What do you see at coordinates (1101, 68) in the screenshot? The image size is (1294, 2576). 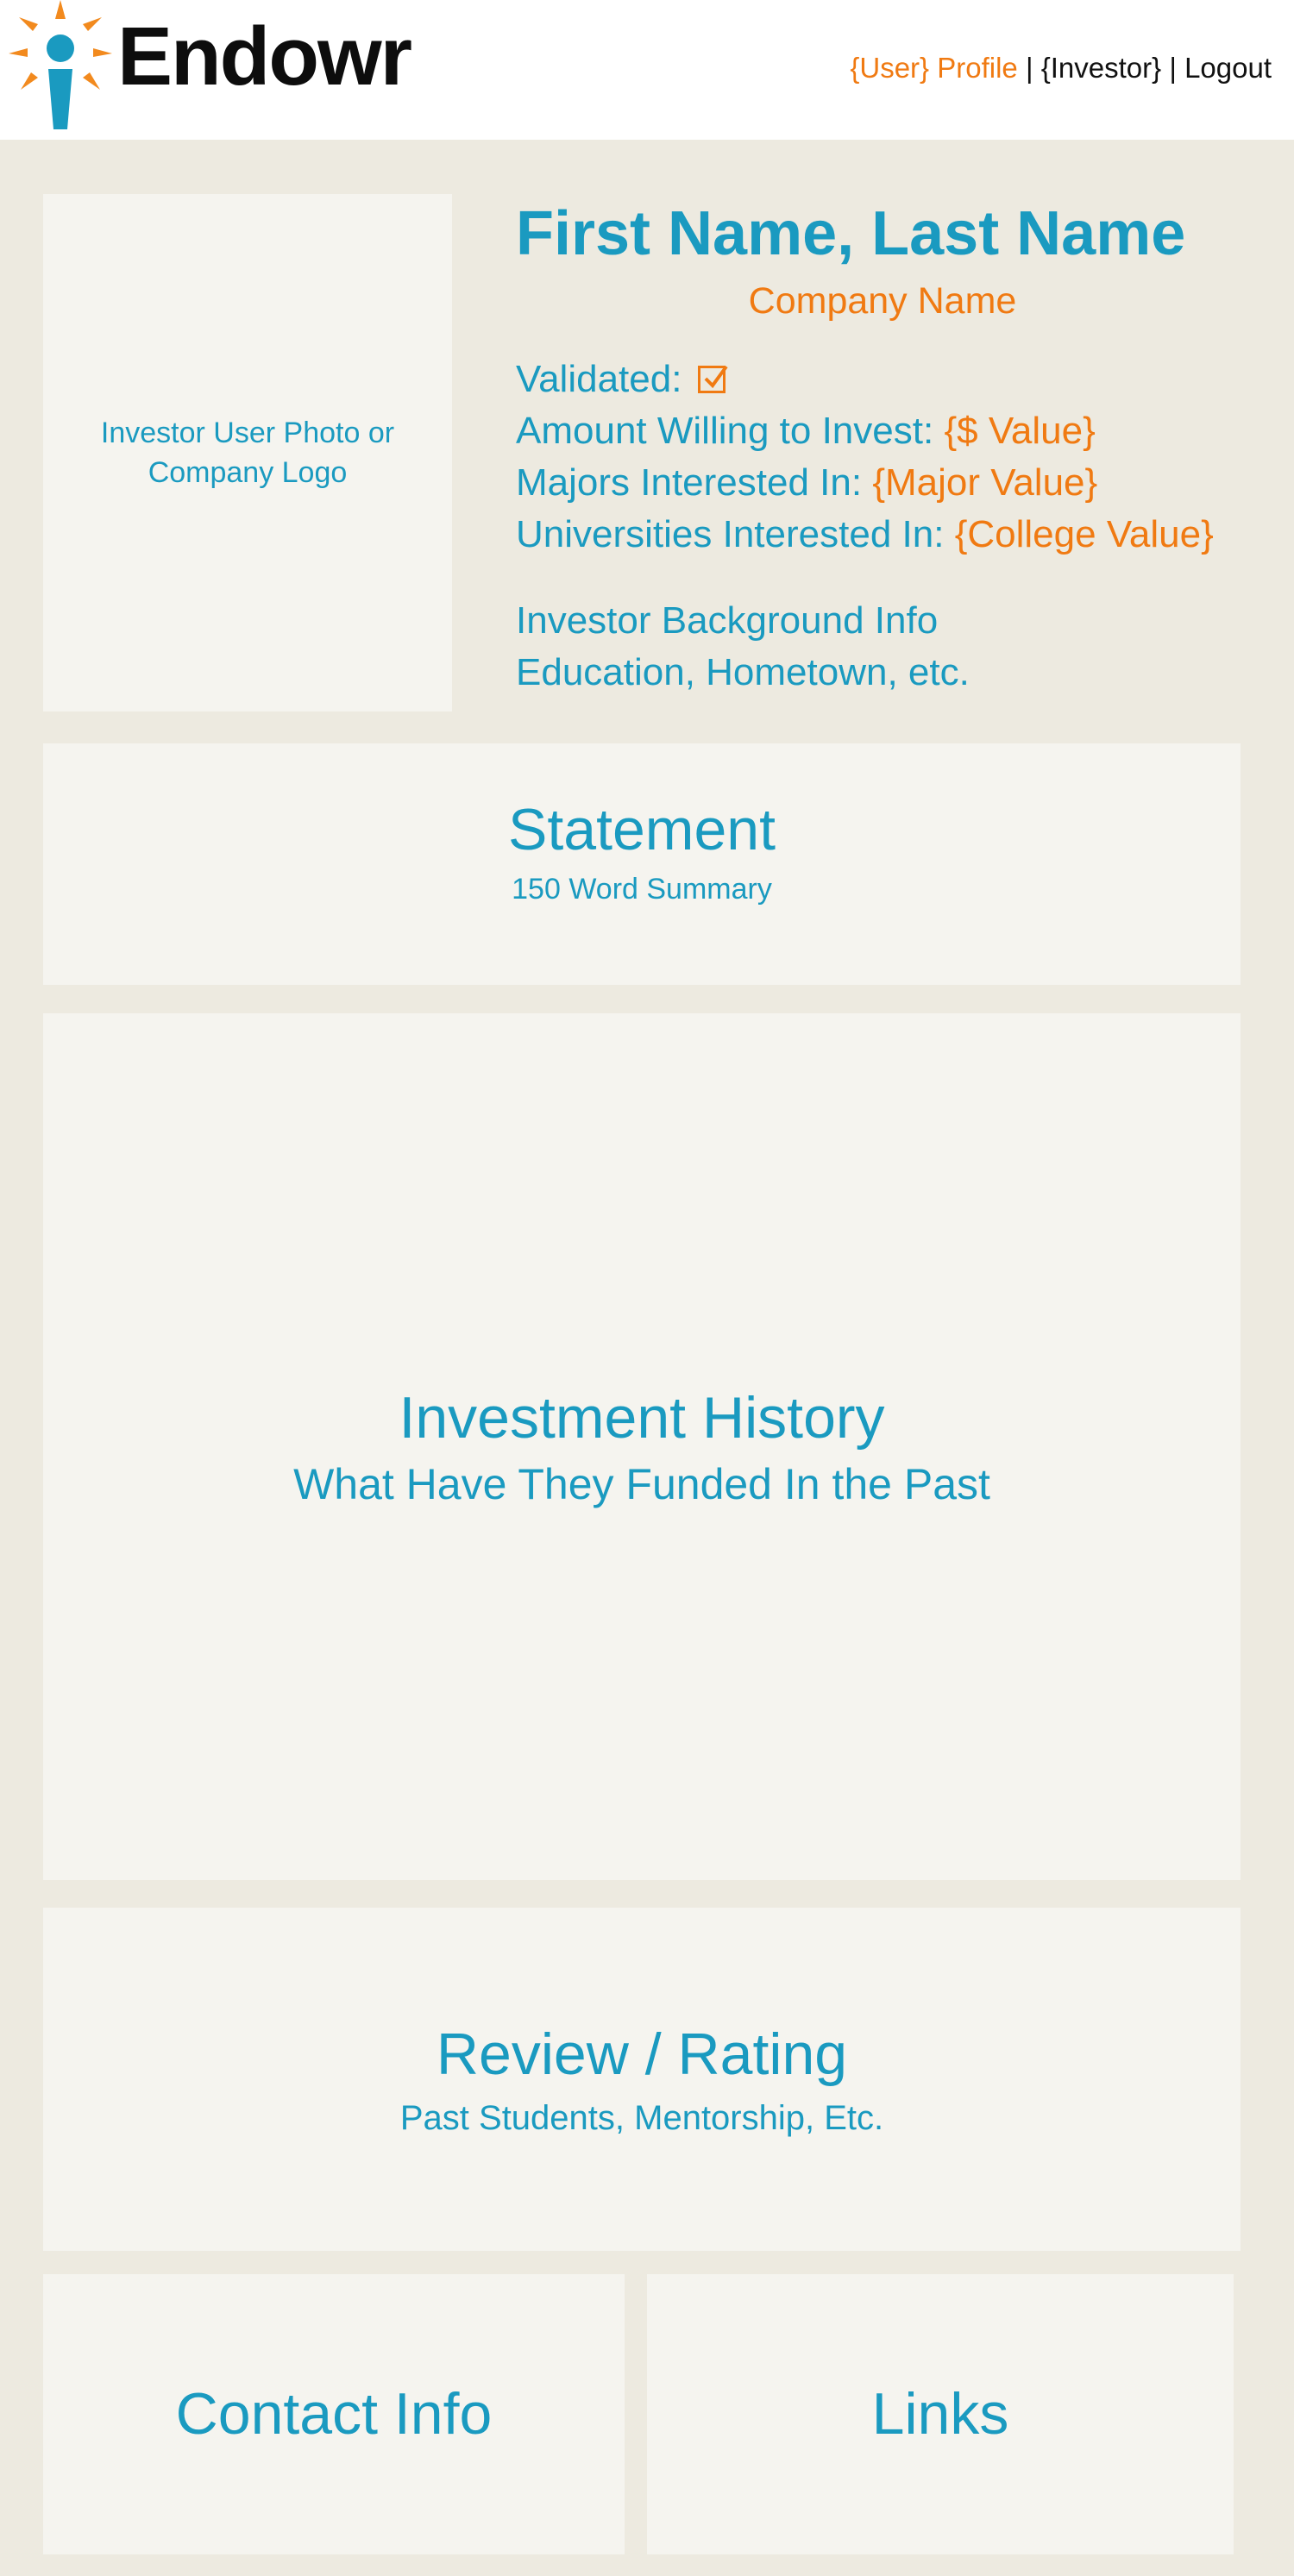 I see `investor-link: {Investor}` at bounding box center [1101, 68].